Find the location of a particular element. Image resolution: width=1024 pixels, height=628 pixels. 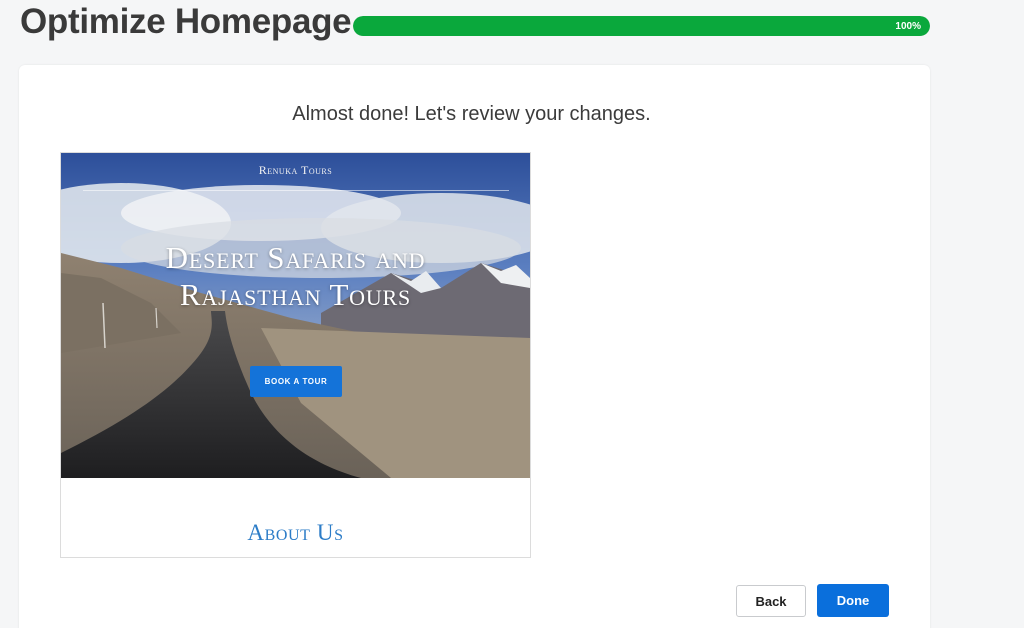

book-a-tour-button: BOOK A TOUR is located at coordinates (296, 381).